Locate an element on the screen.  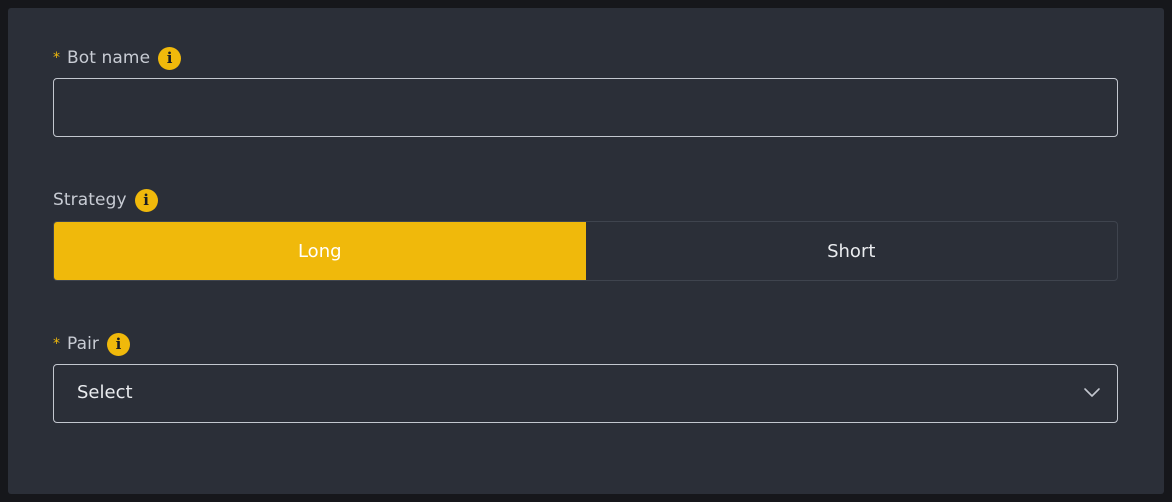
strategy-short-button: Short is located at coordinates (852, 251).